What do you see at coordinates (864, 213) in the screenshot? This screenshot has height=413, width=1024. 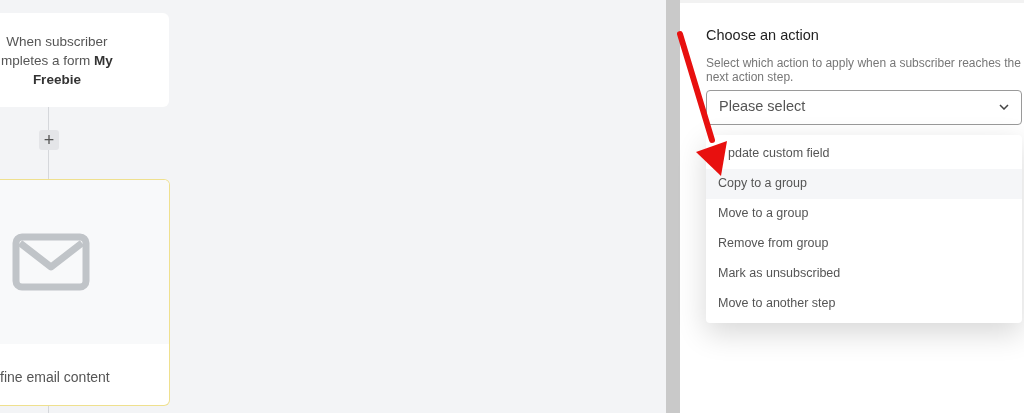 I see `dropdown-option: Move to a group` at bounding box center [864, 213].